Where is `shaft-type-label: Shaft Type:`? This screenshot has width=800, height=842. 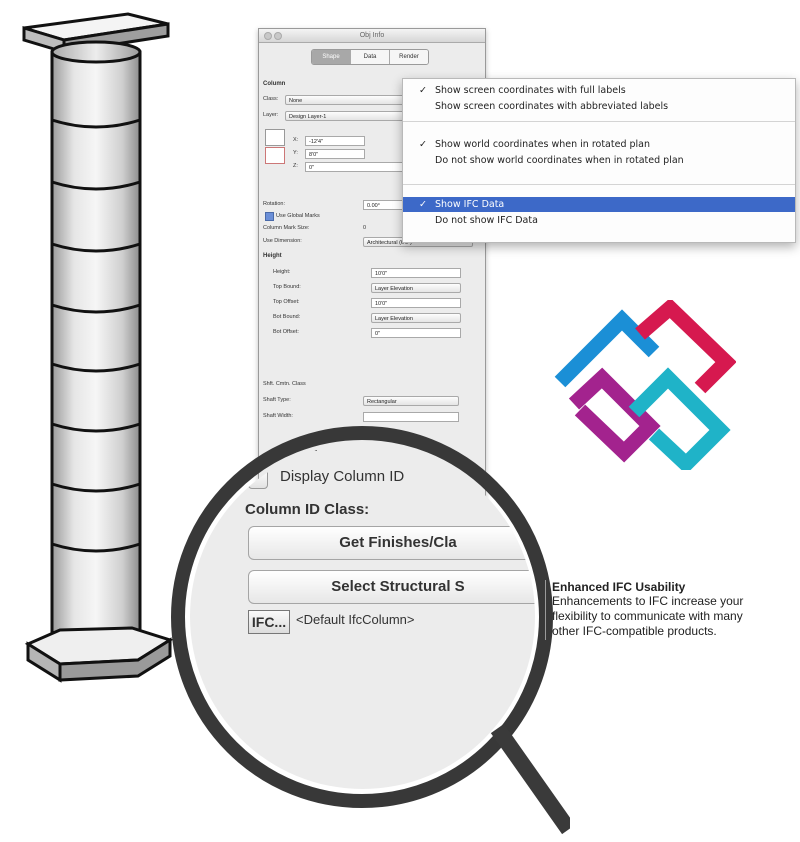 shaft-type-label: Shaft Type: is located at coordinates (277, 400).